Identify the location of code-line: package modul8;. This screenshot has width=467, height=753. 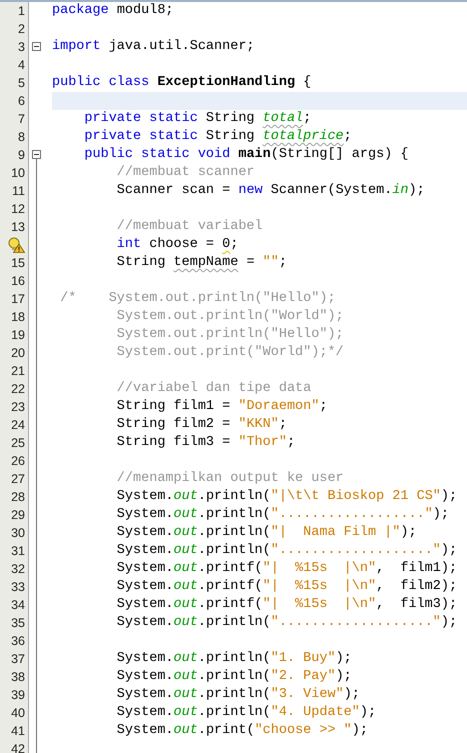
(113, 11).